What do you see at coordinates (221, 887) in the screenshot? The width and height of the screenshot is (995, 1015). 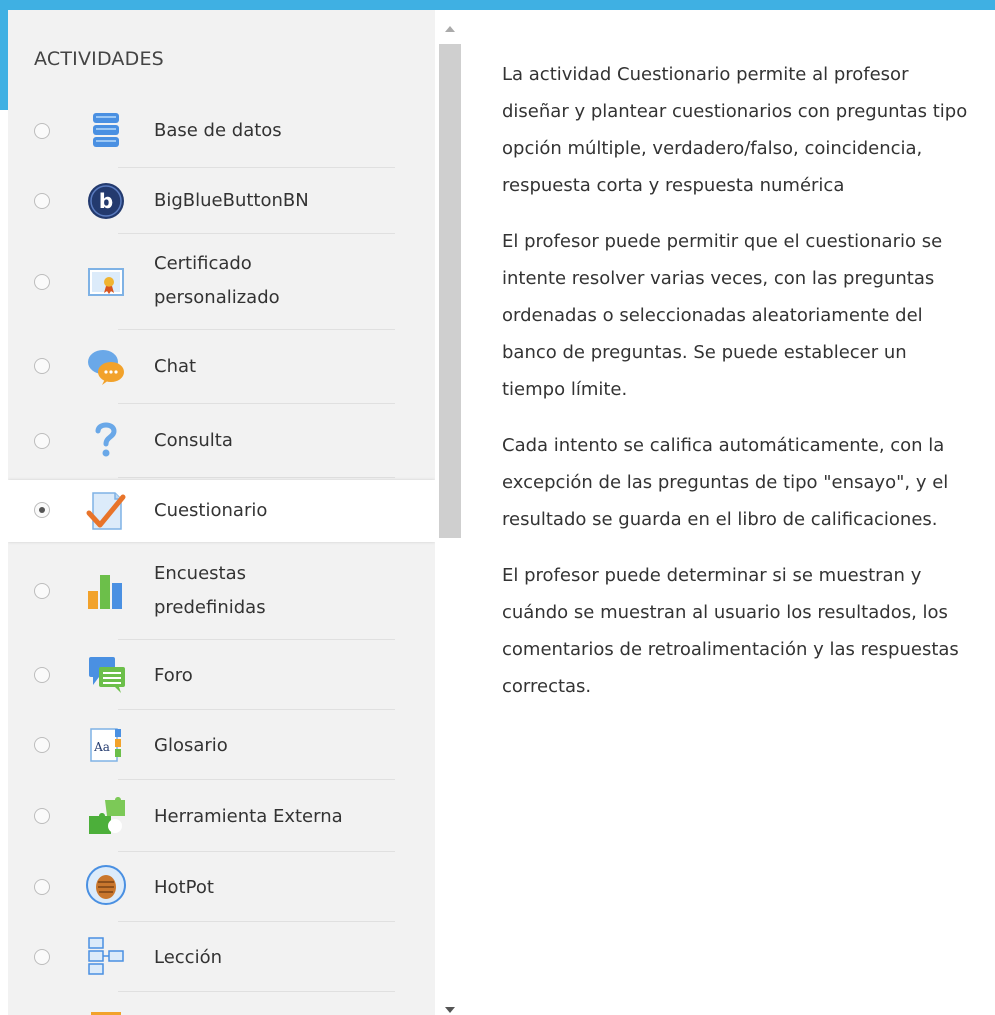 I see `activity-option-hotpot: HotPot` at bounding box center [221, 887].